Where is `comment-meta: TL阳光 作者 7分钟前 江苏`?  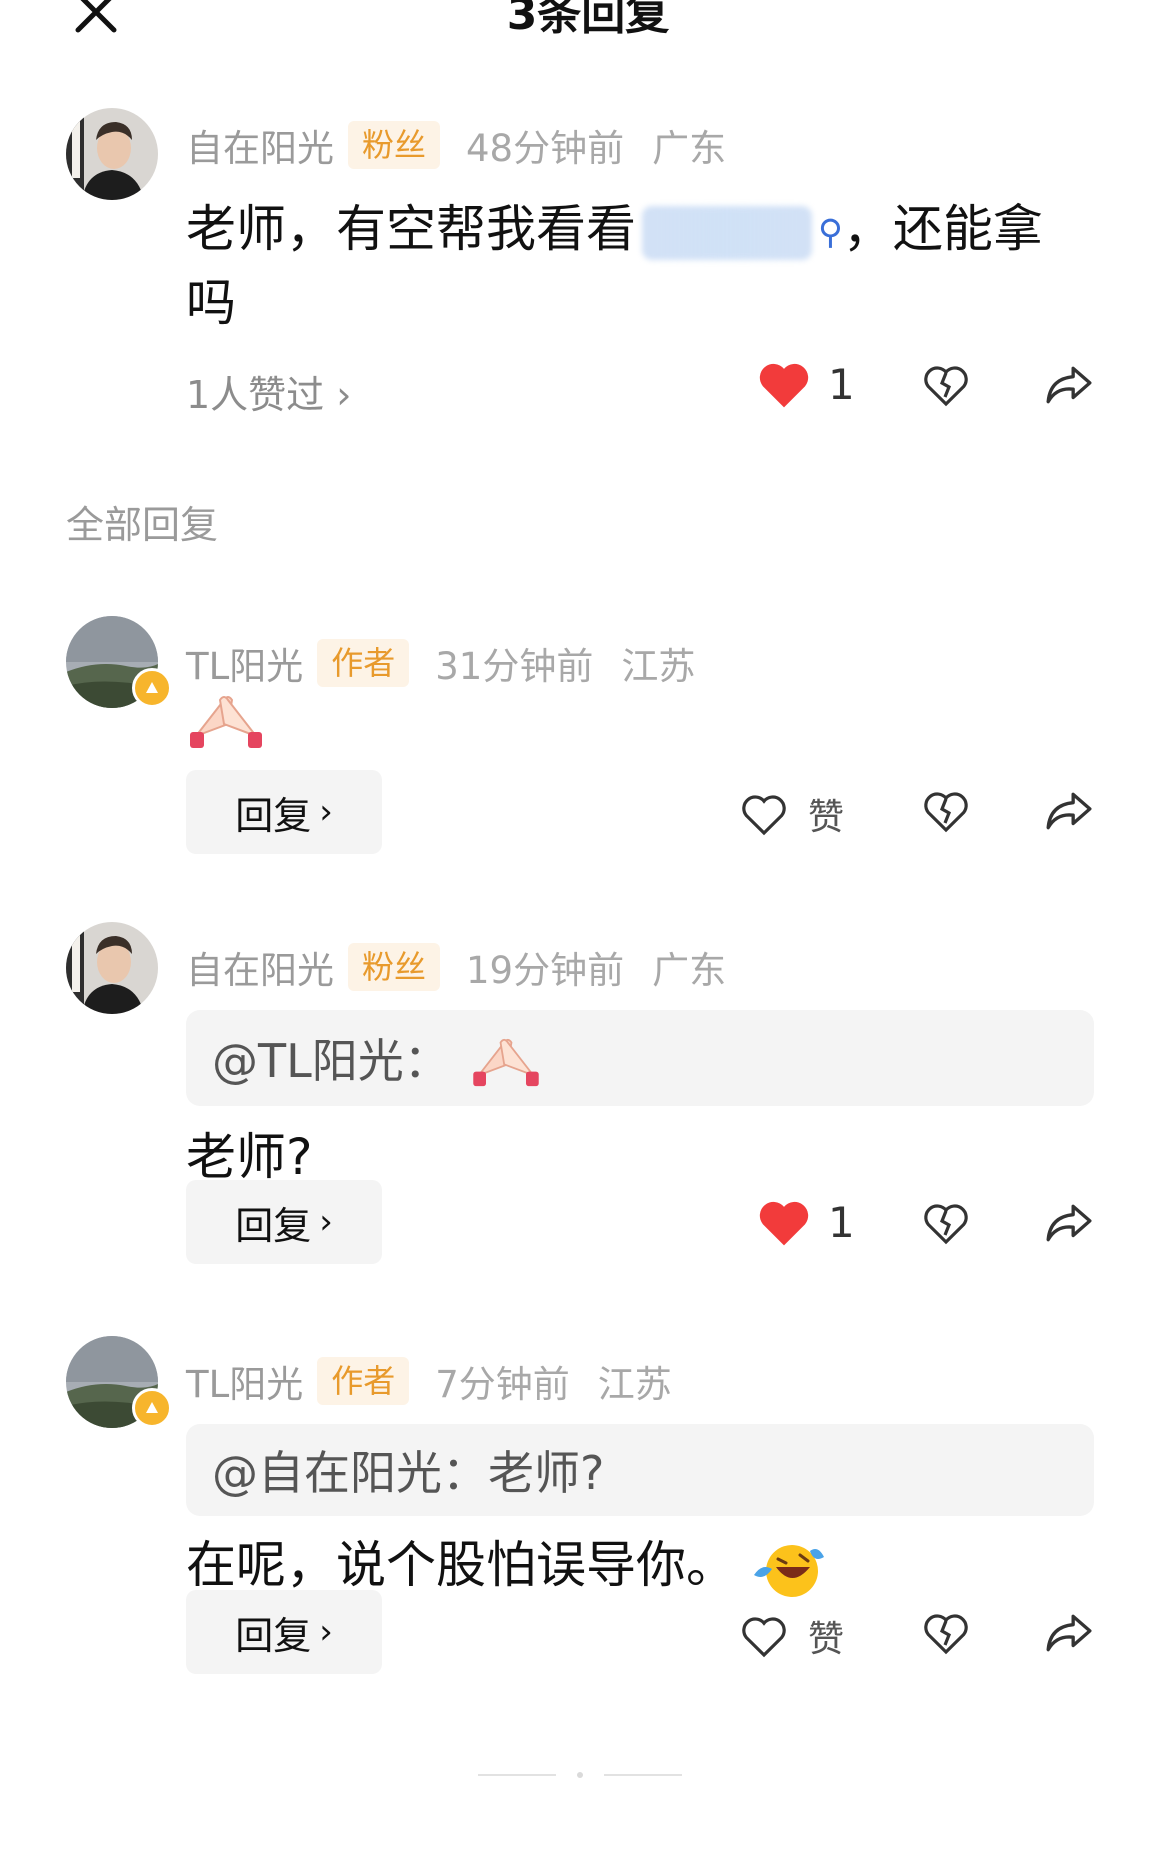 comment-meta: TL阳光 作者 7分钟前 江苏 is located at coordinates (429, 1381).